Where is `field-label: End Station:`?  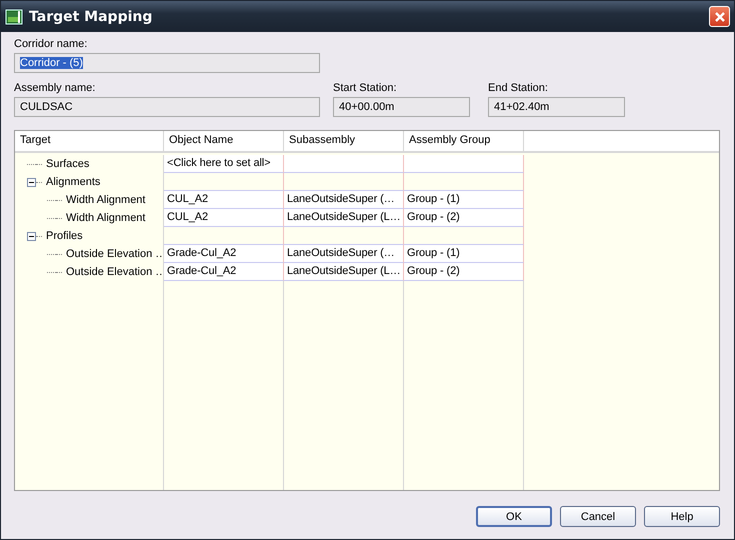
field-label: End Station: is located at coordinates (518, 88).